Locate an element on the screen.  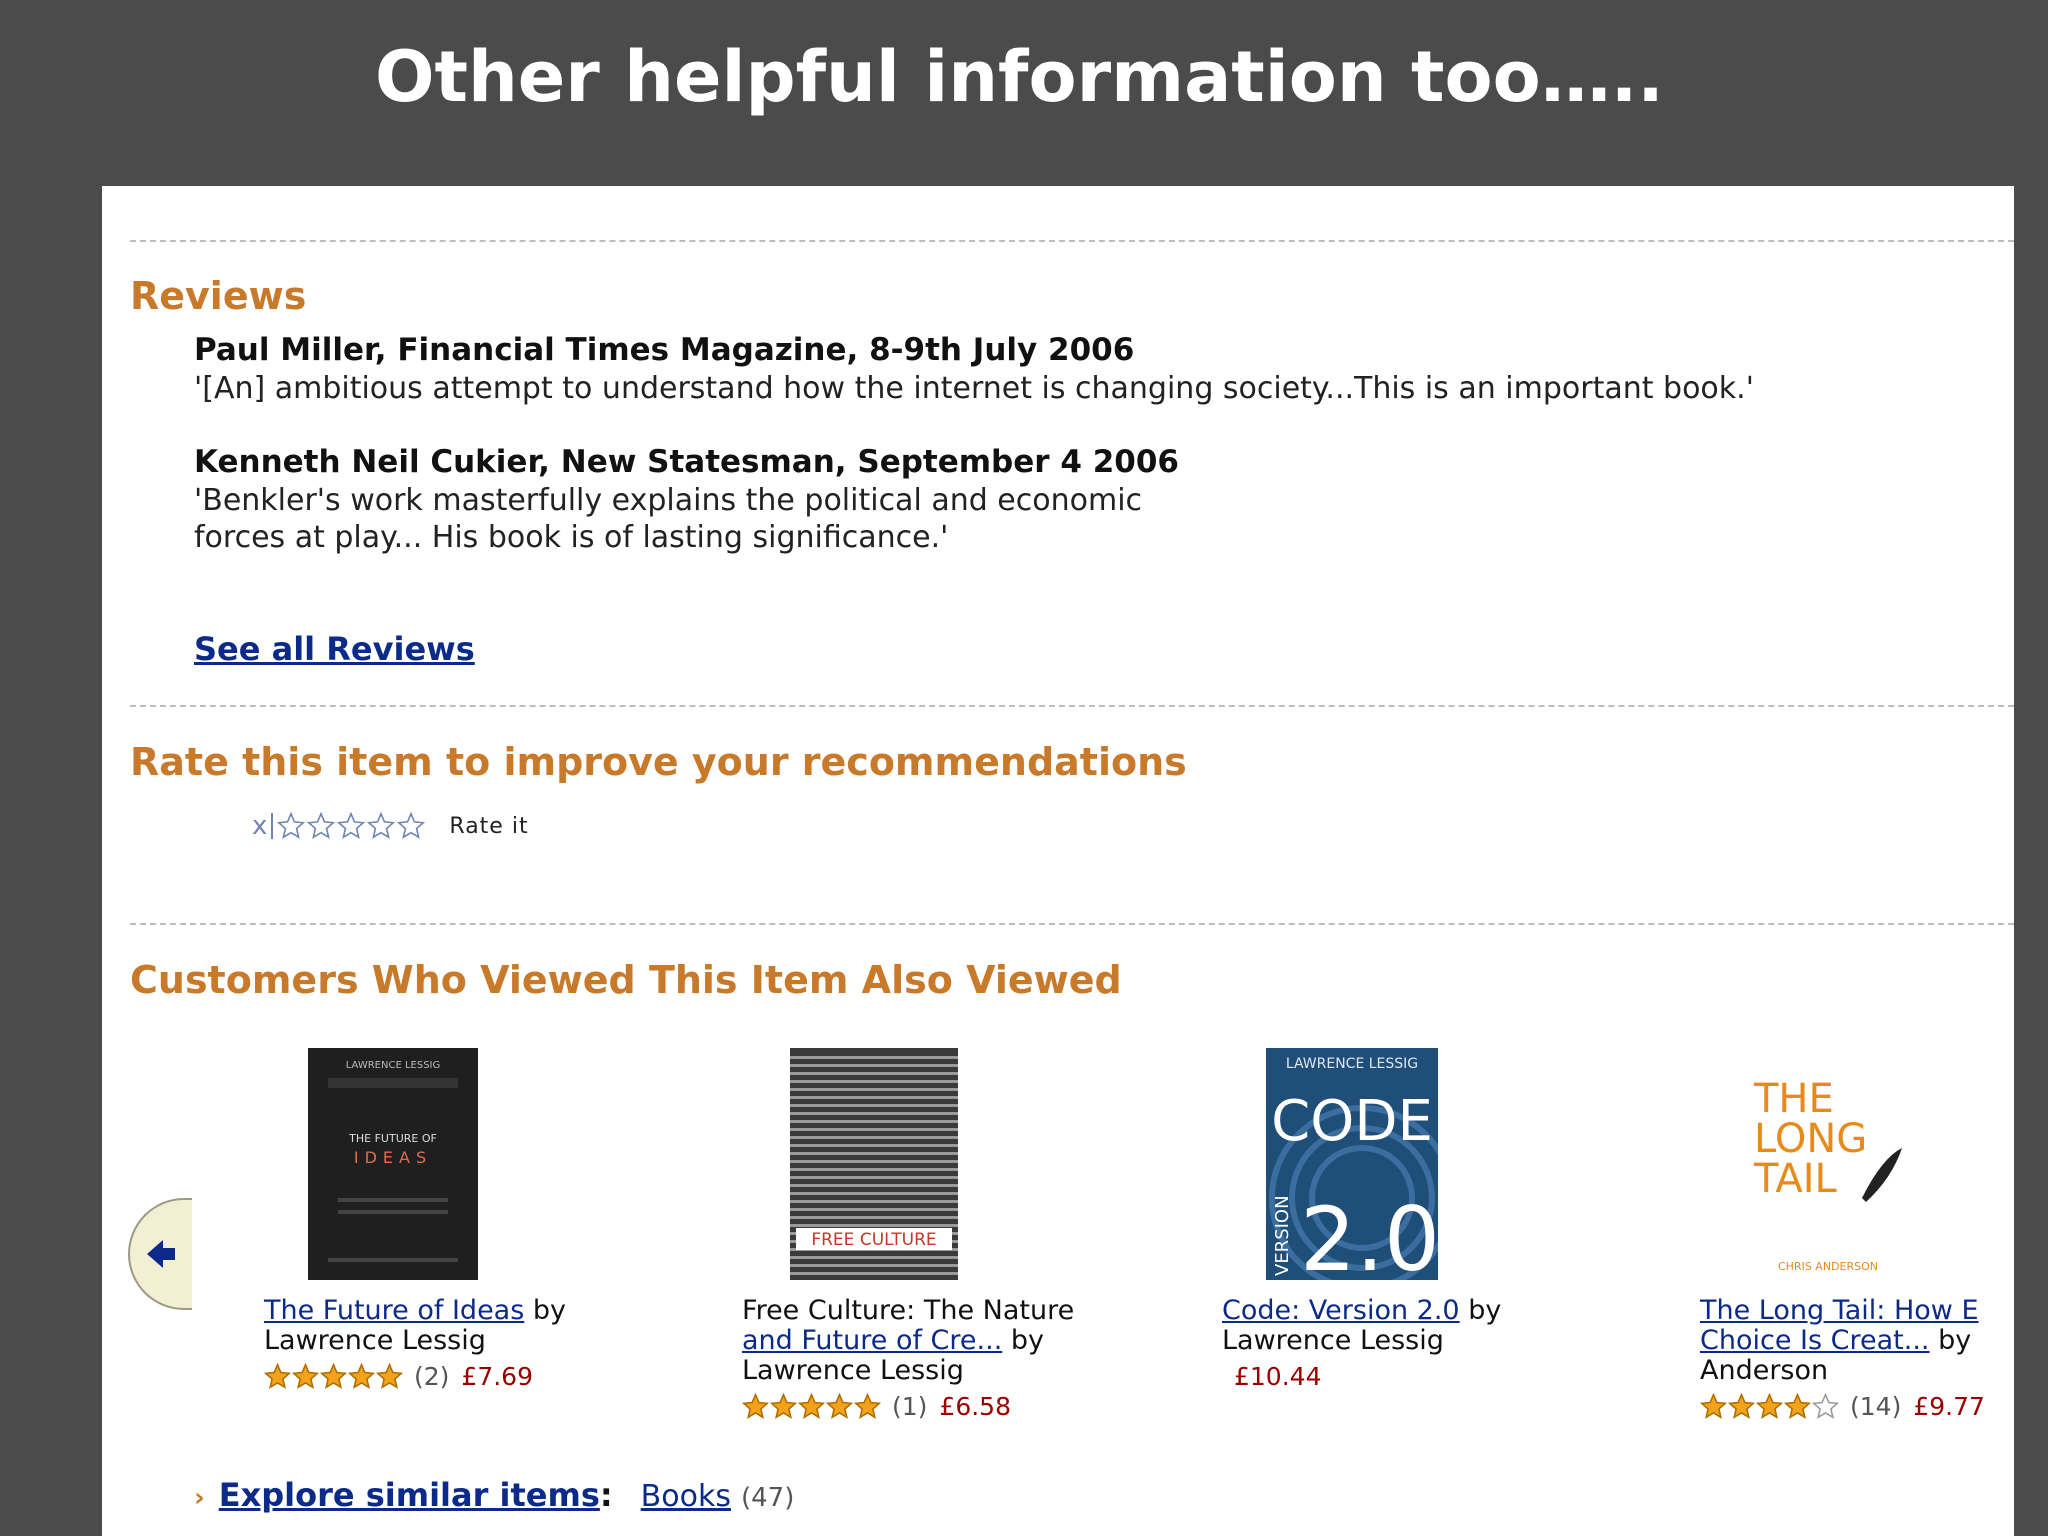
book-title-row: and Future of Cre... by is located at coordinates (893, 1341).